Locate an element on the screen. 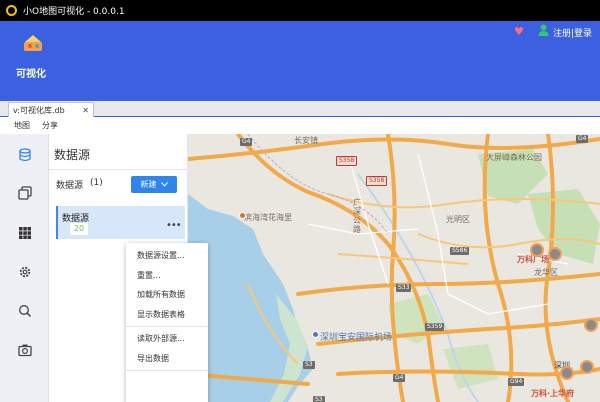 The width and height of the screenshot is (600, 402). datasource-list-label: 数据源 is located at coordinates (70, 186).